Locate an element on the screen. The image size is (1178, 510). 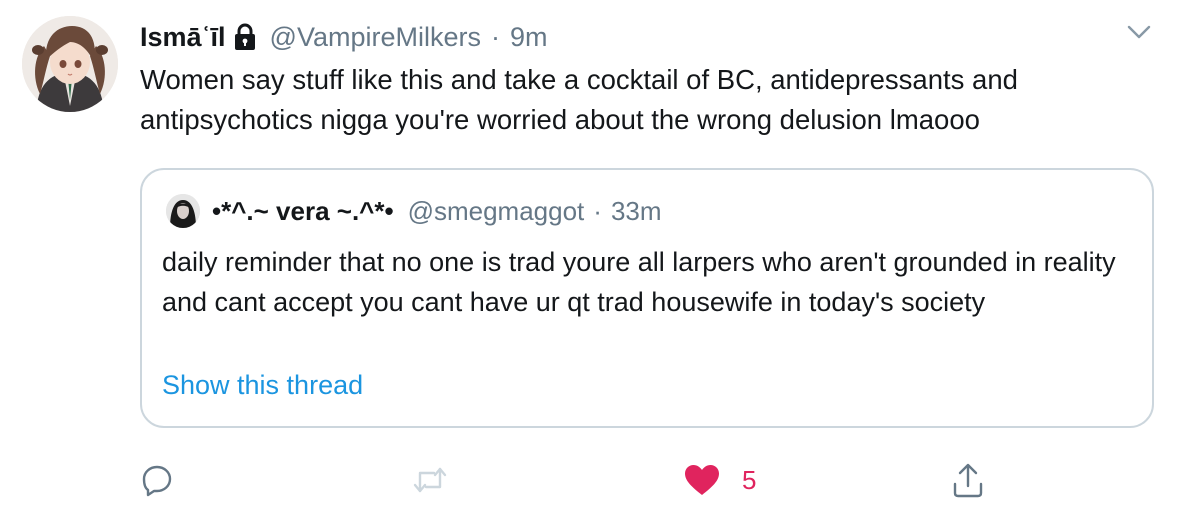
author-name: Ismāʿīl is located at coordinates (183, 37).